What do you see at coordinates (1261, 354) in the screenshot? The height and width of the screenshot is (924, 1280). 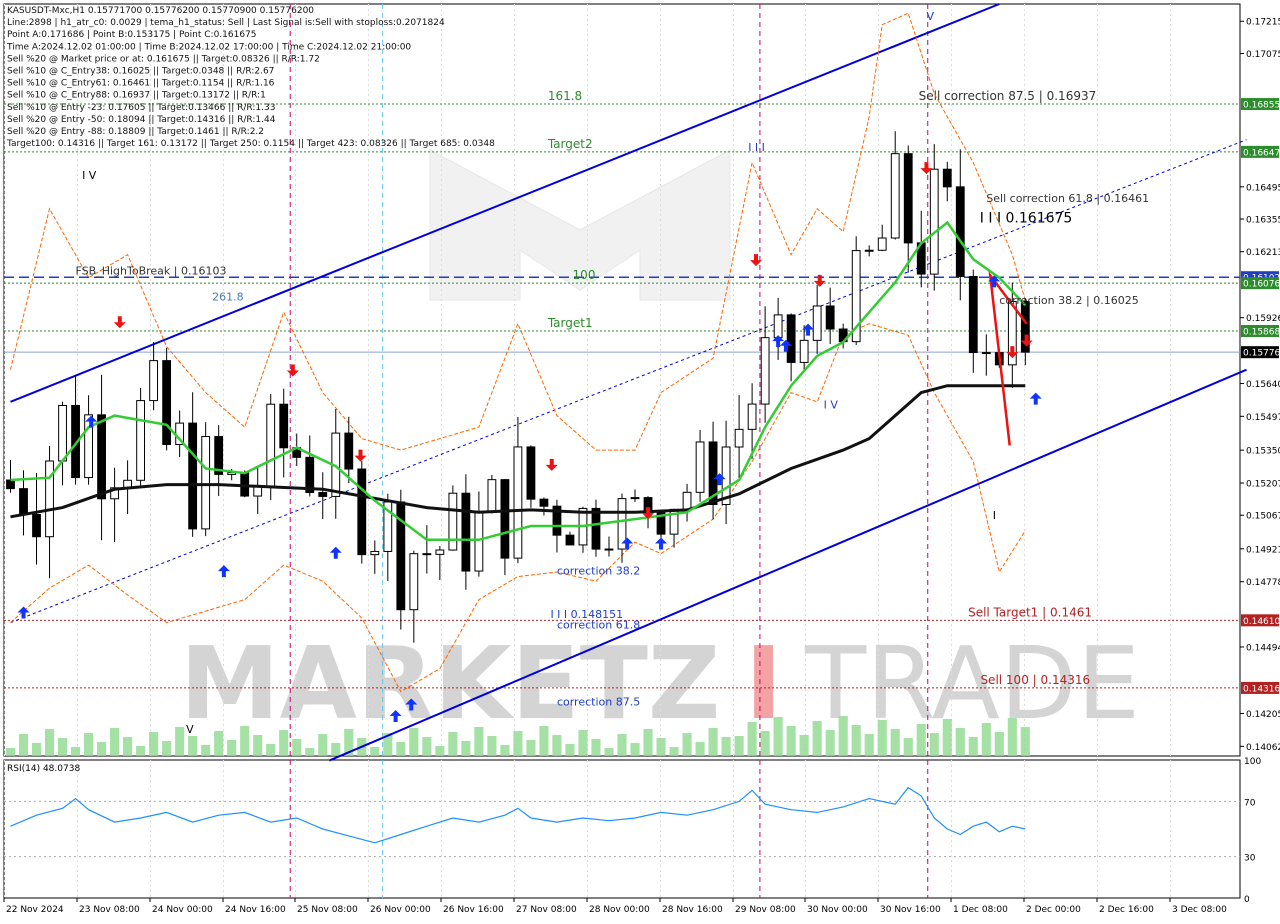 I see `price-tag-label: 0.15776` at bounding box center [1261, 354].